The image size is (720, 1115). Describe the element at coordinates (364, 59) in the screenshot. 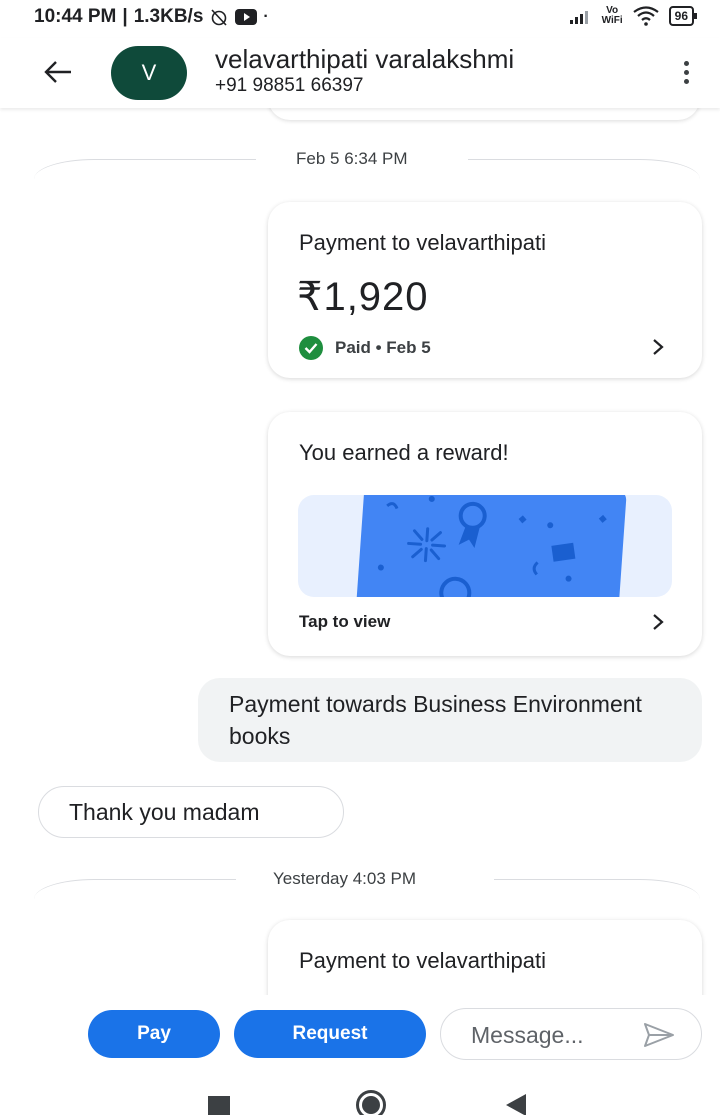

I see `contact-name: velavarthipati varalakshmi` at that location.